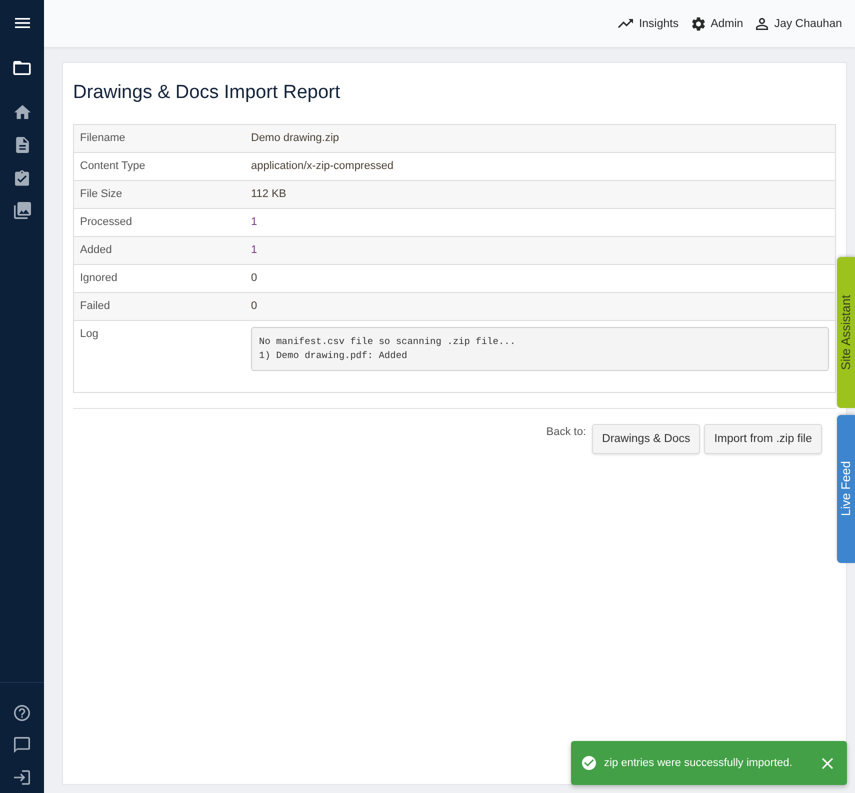 This screenshot has width=855, height=793. What do you see at coordinates (846, 489) in the screenshot?
I see `side-tab: Live Feed` at bounding box center [846, 489].